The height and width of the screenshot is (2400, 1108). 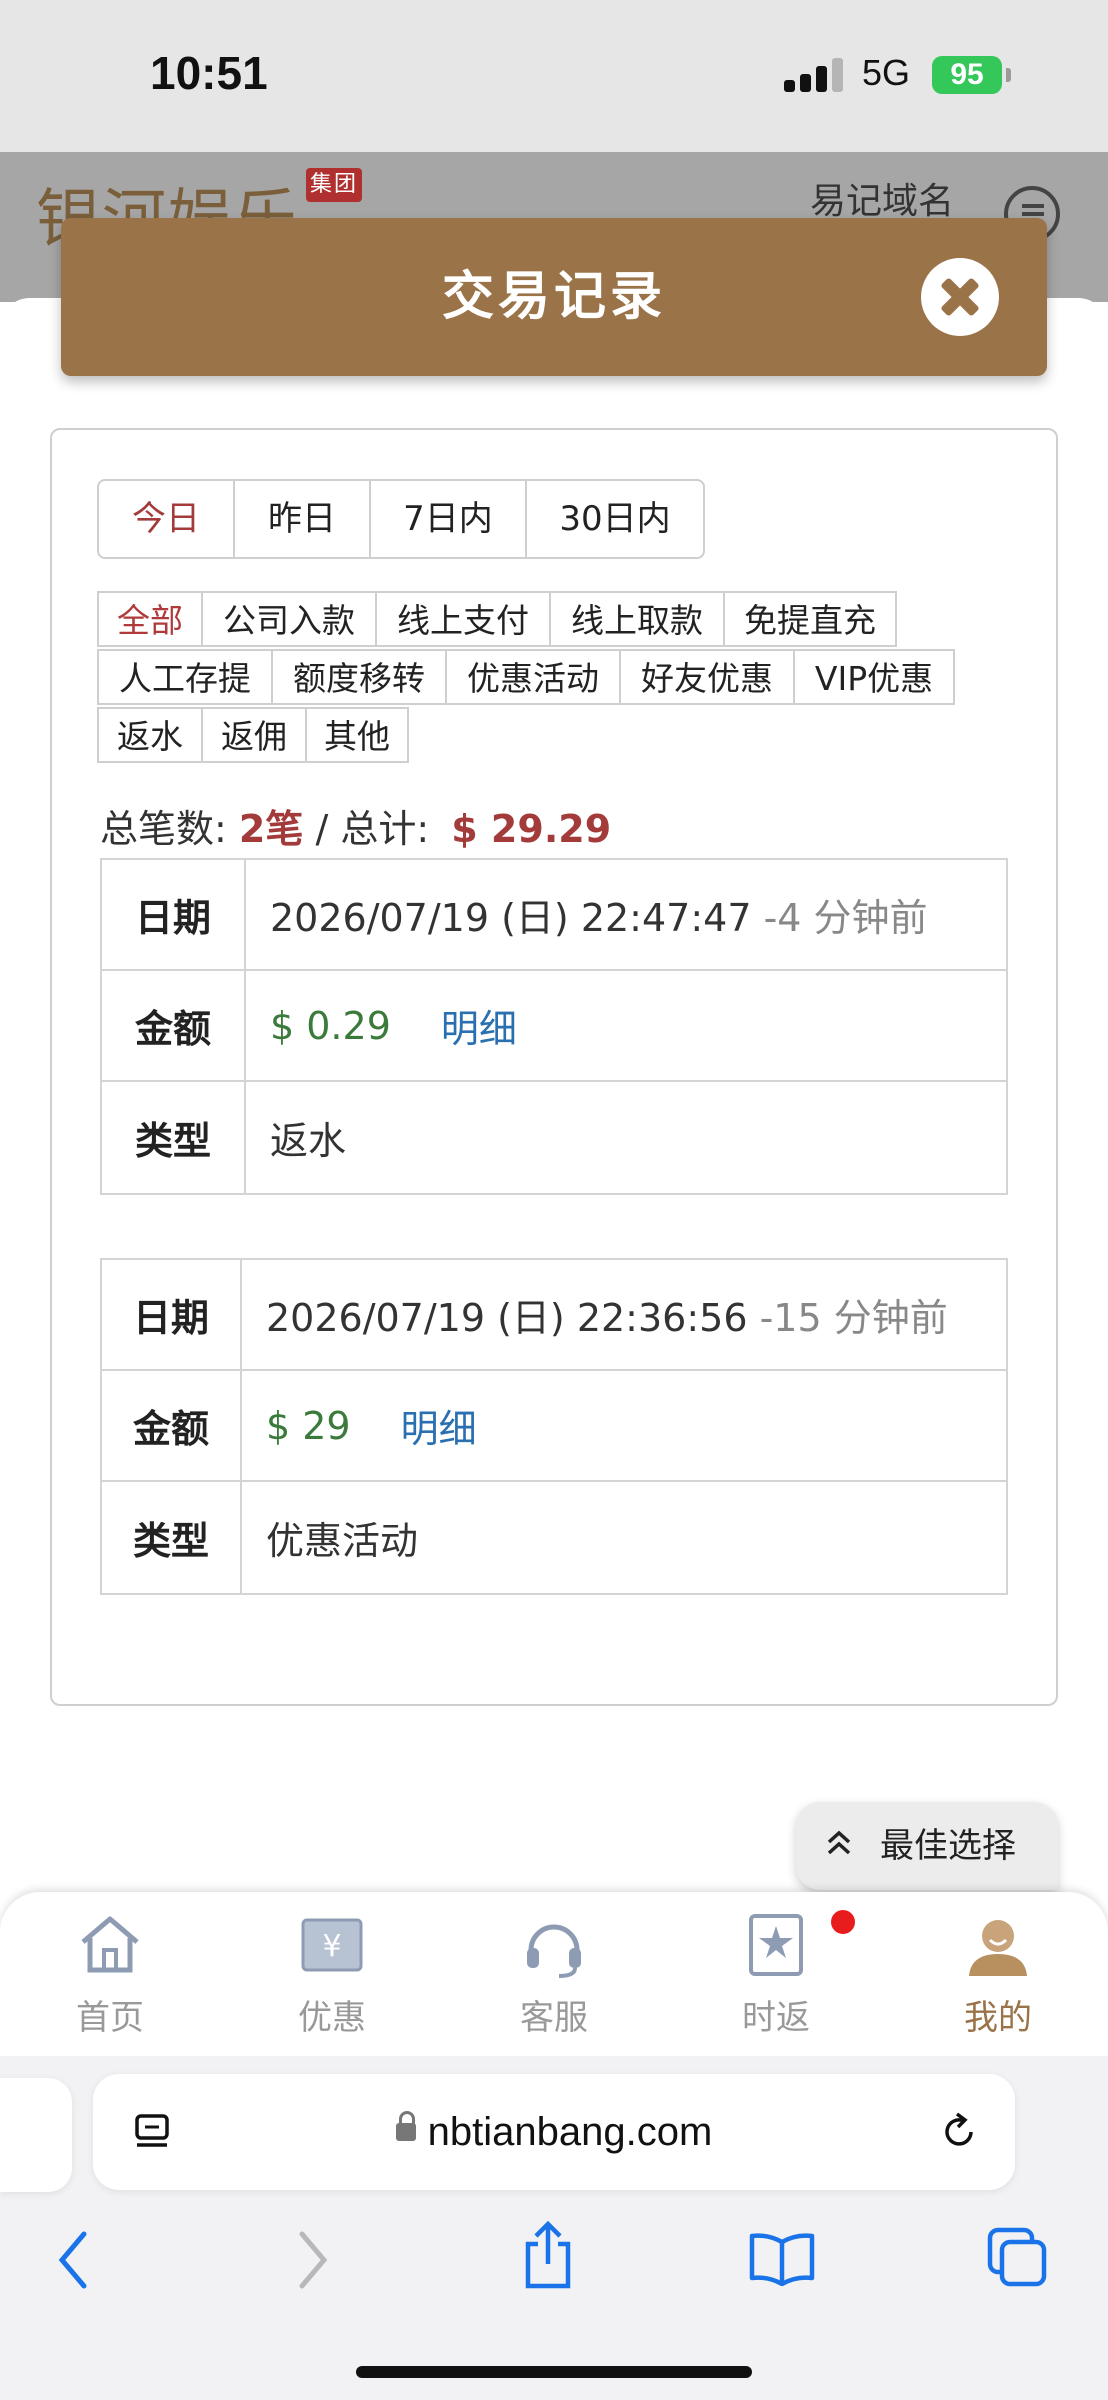 I want to click on count-value: 2笔, so click(x=271, y=829).